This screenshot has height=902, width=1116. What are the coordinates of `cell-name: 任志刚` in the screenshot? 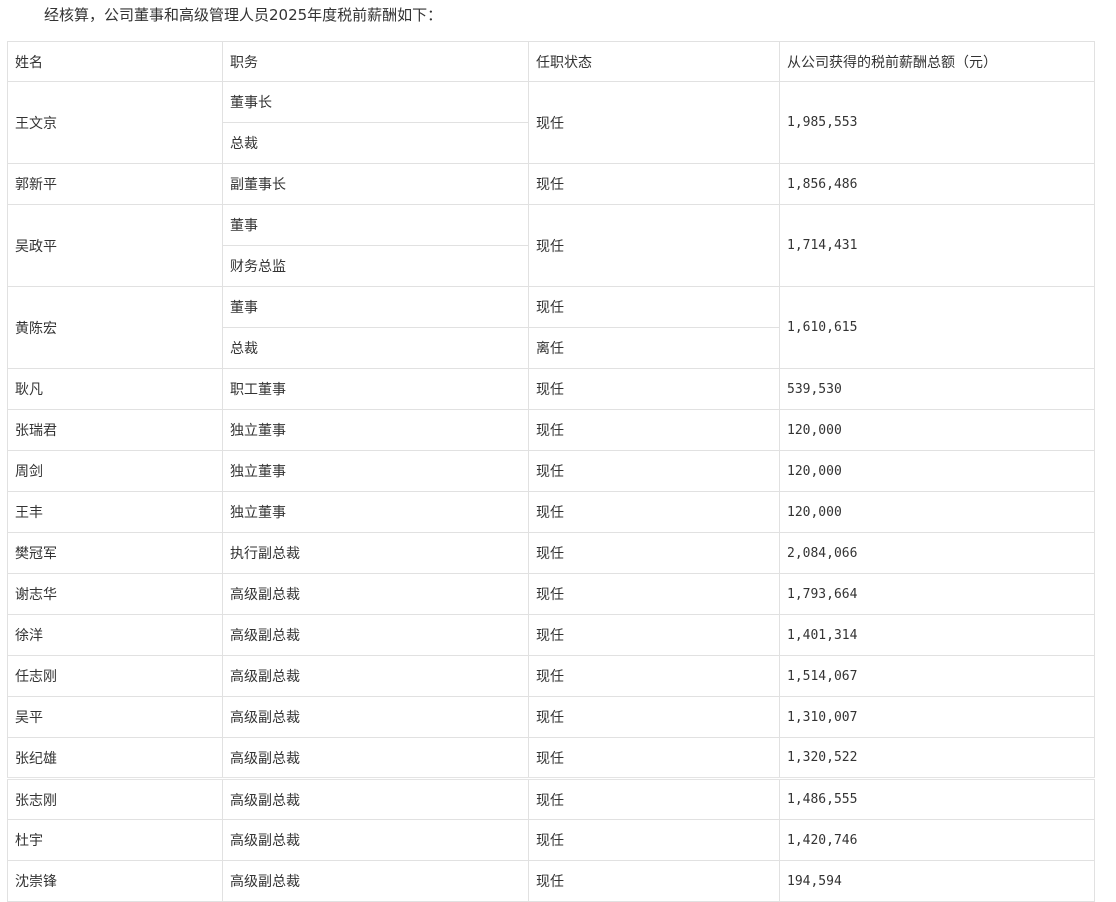 It's located at (115, 676).